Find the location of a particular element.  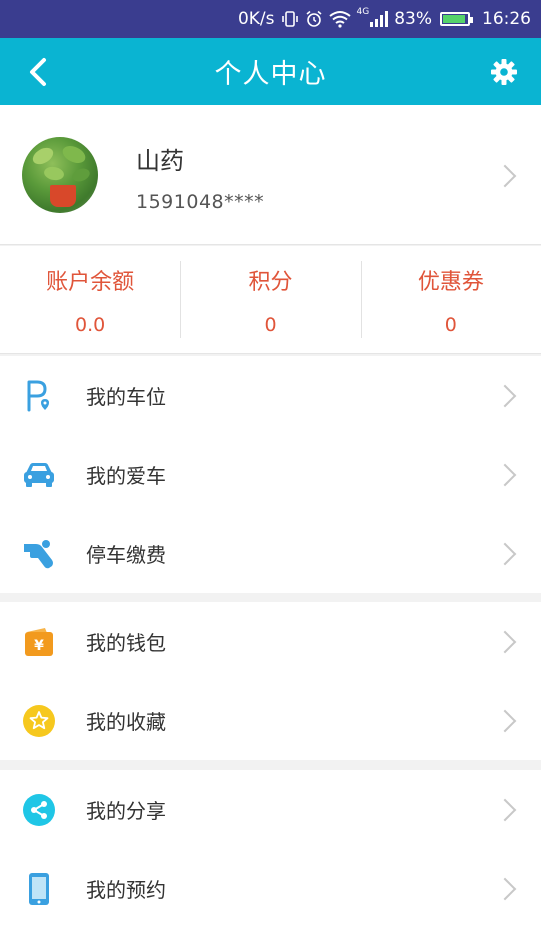

menu-item-label: 我的预约 is located at coordinates (126, 890).